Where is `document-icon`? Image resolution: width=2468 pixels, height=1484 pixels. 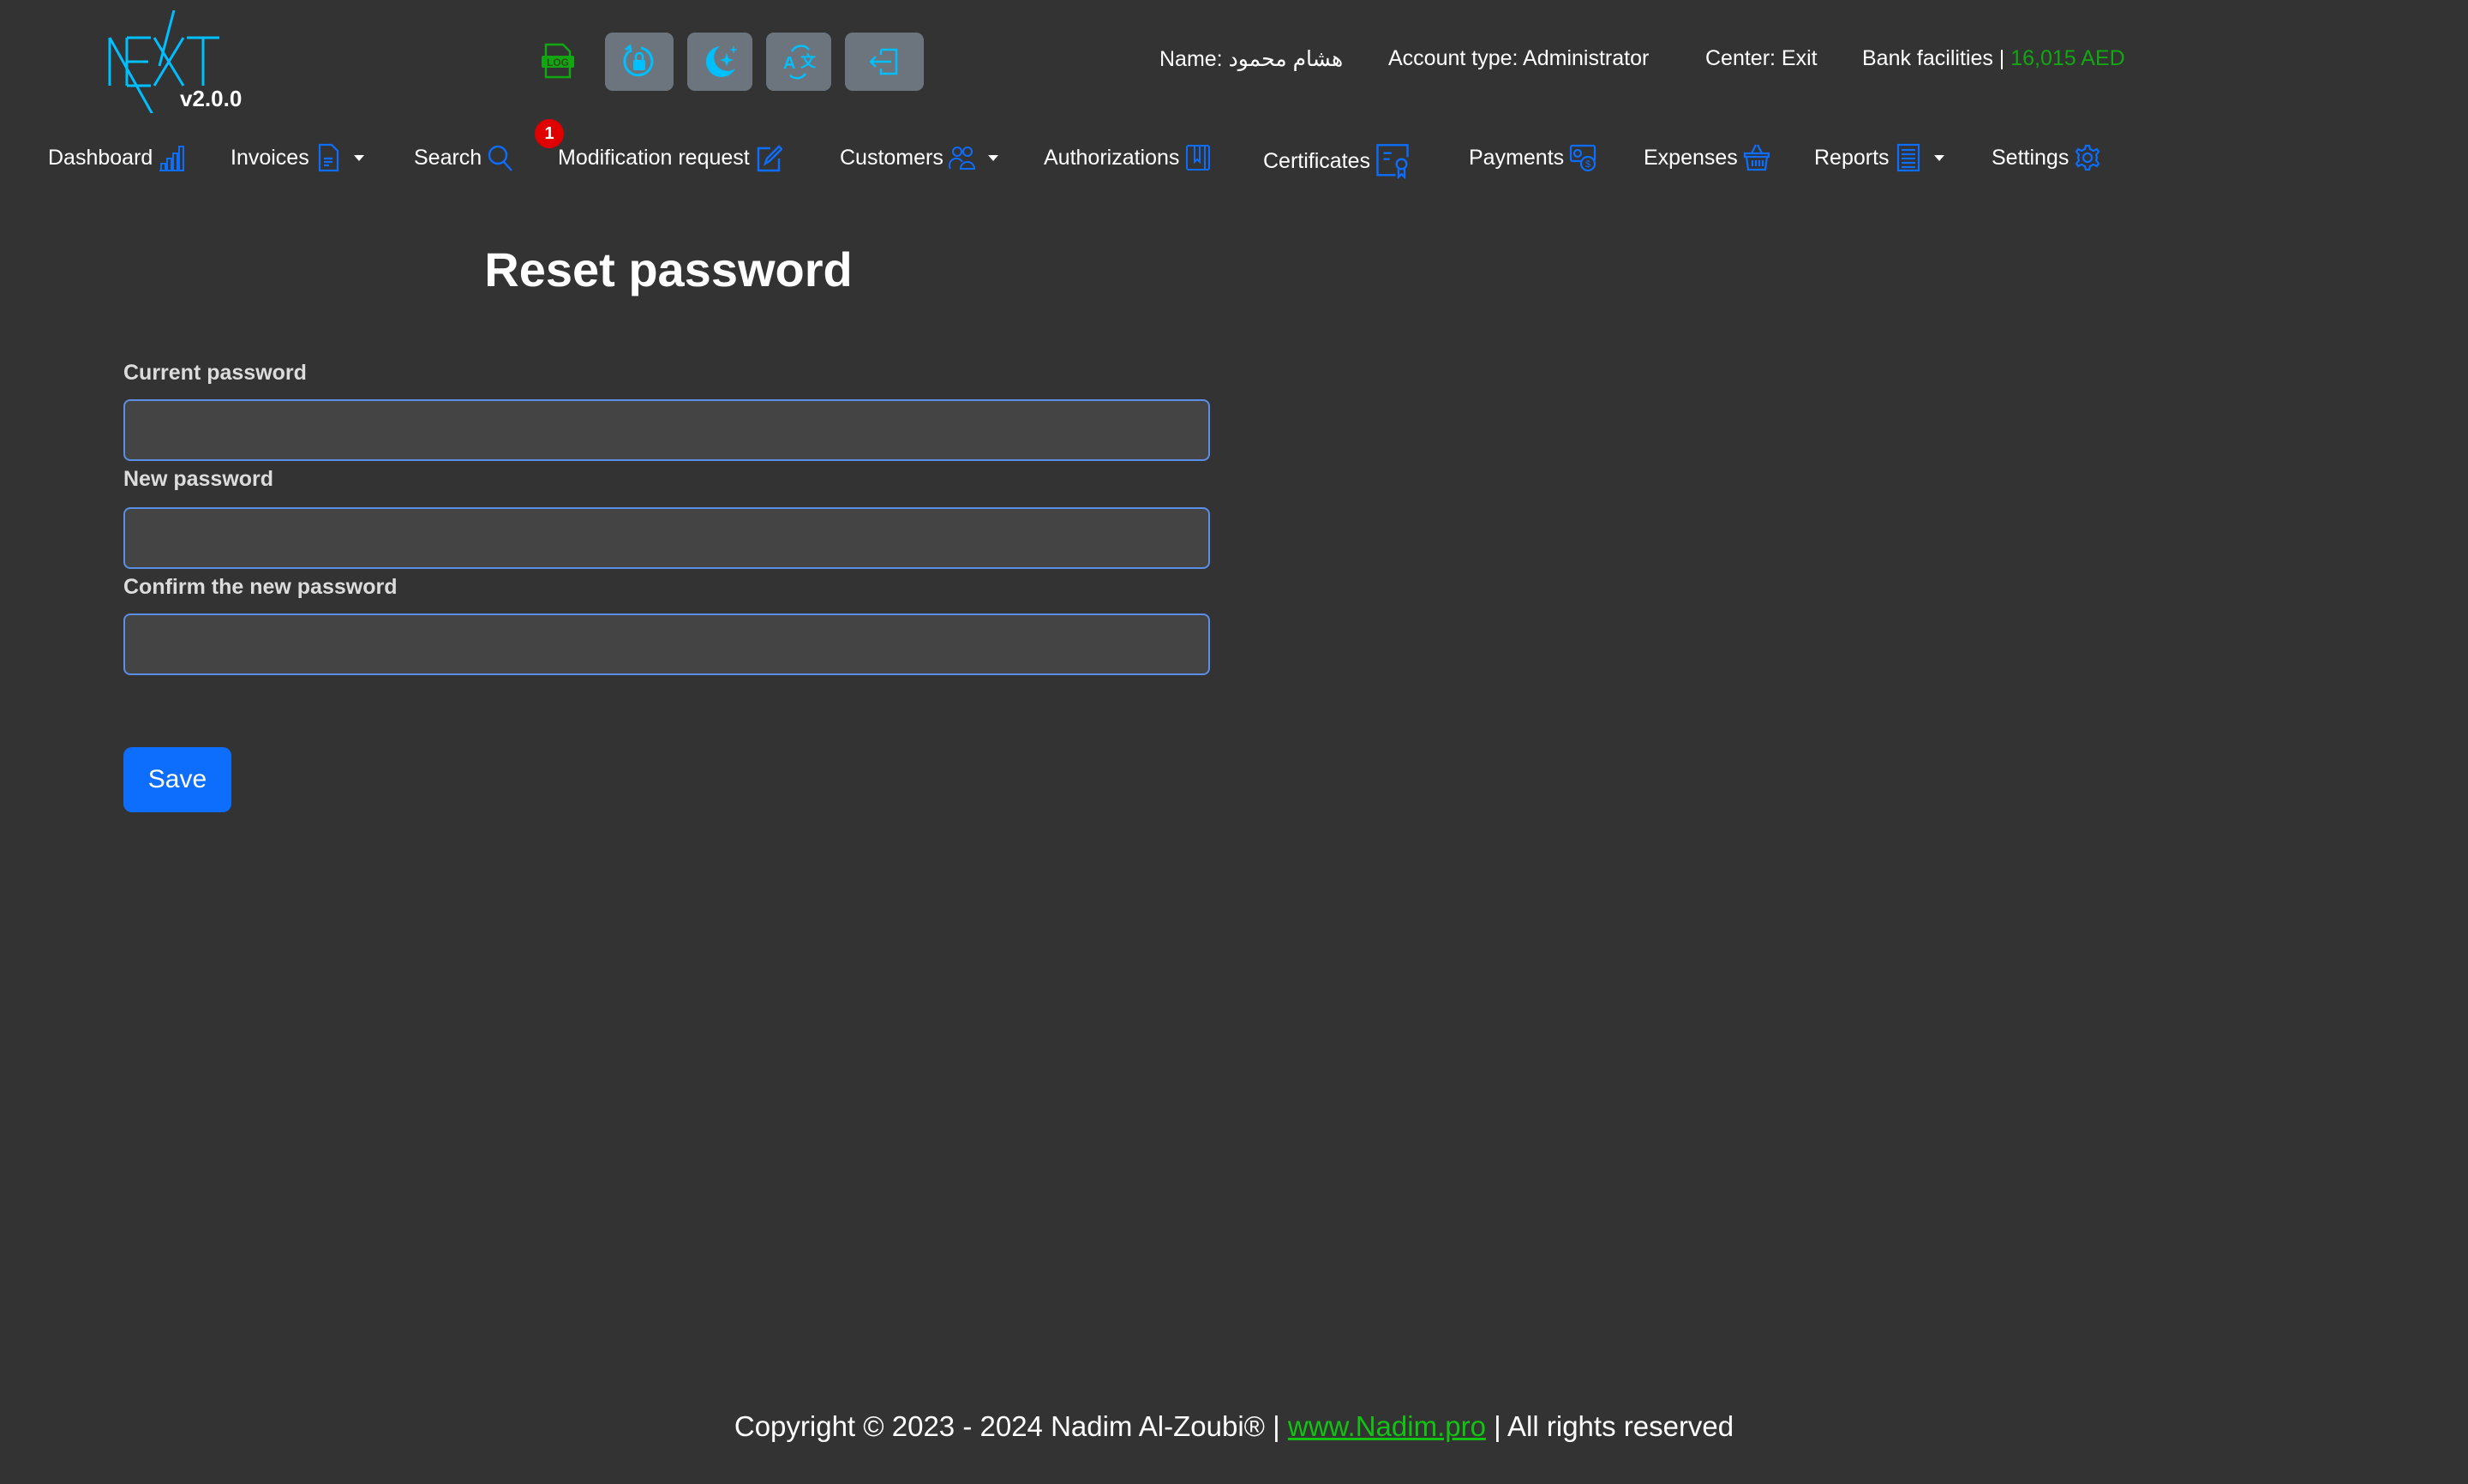 document-icon is located at coordinates (328, 157).